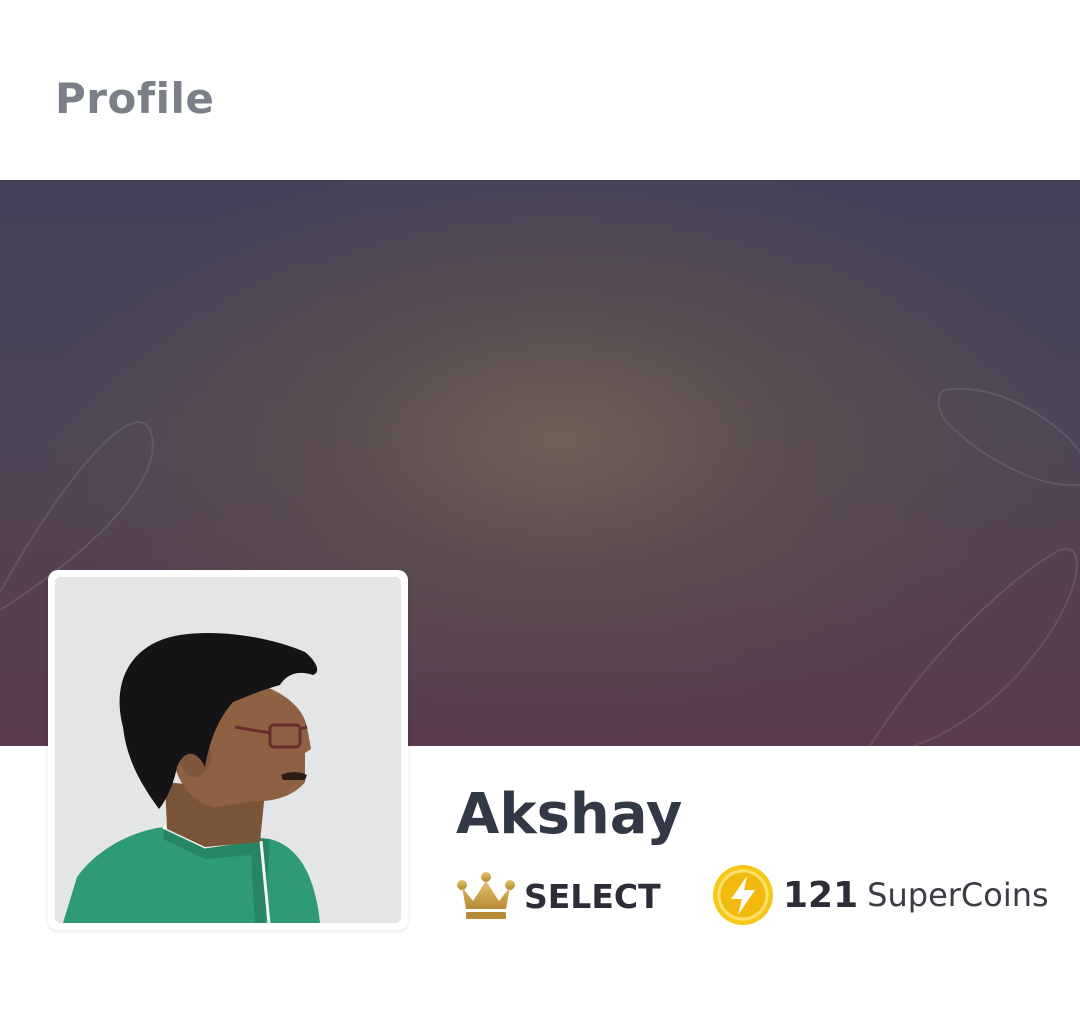  What do you see at coordinates (486, 896) in the screenshot?
I see `crown-icon` at bounding box center [486, 896].